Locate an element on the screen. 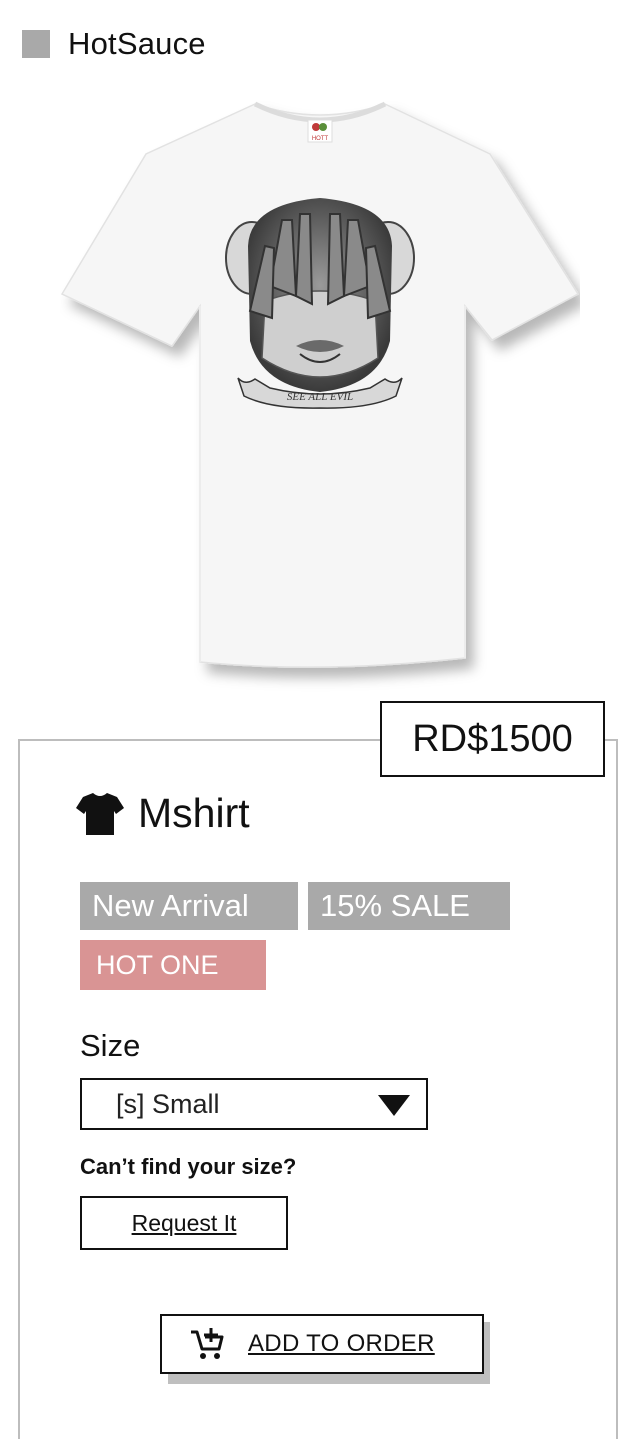  product-title: Mshirt is located at coordinates (163, 813).